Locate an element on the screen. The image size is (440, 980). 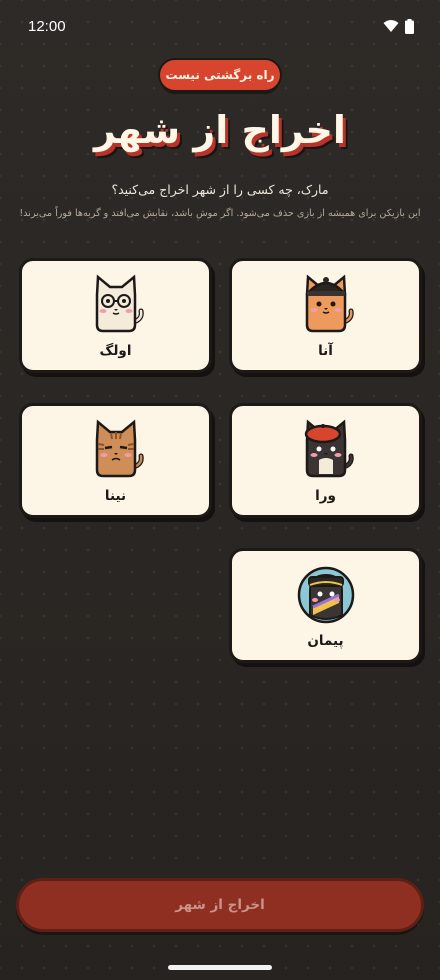
player-name: ورا is located at coordinates (325, 496).